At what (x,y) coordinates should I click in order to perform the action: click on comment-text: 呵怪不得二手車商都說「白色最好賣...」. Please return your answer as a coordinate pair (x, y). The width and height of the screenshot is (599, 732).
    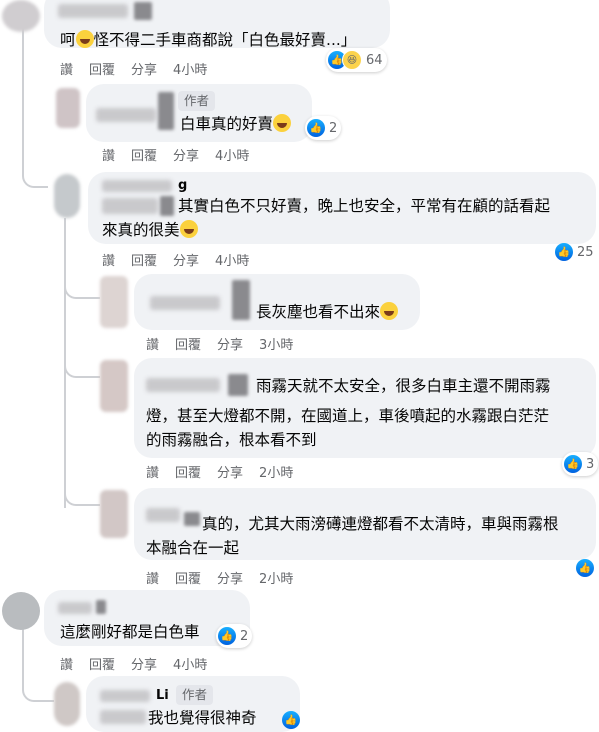
    Looking at the image, I should click on (208, 39).